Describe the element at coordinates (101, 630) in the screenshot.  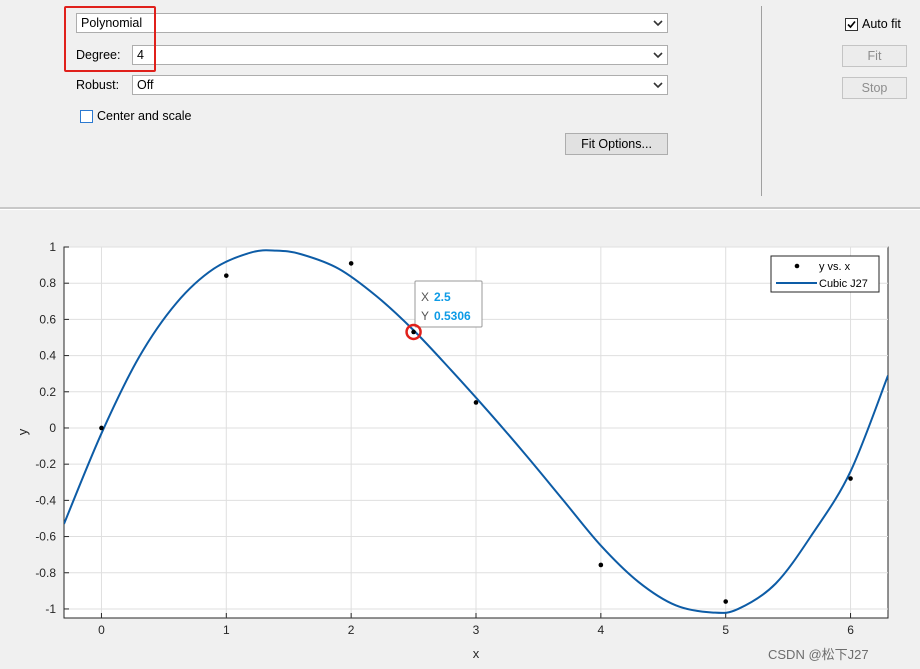
I see `x-tick-label: 0` at that location.